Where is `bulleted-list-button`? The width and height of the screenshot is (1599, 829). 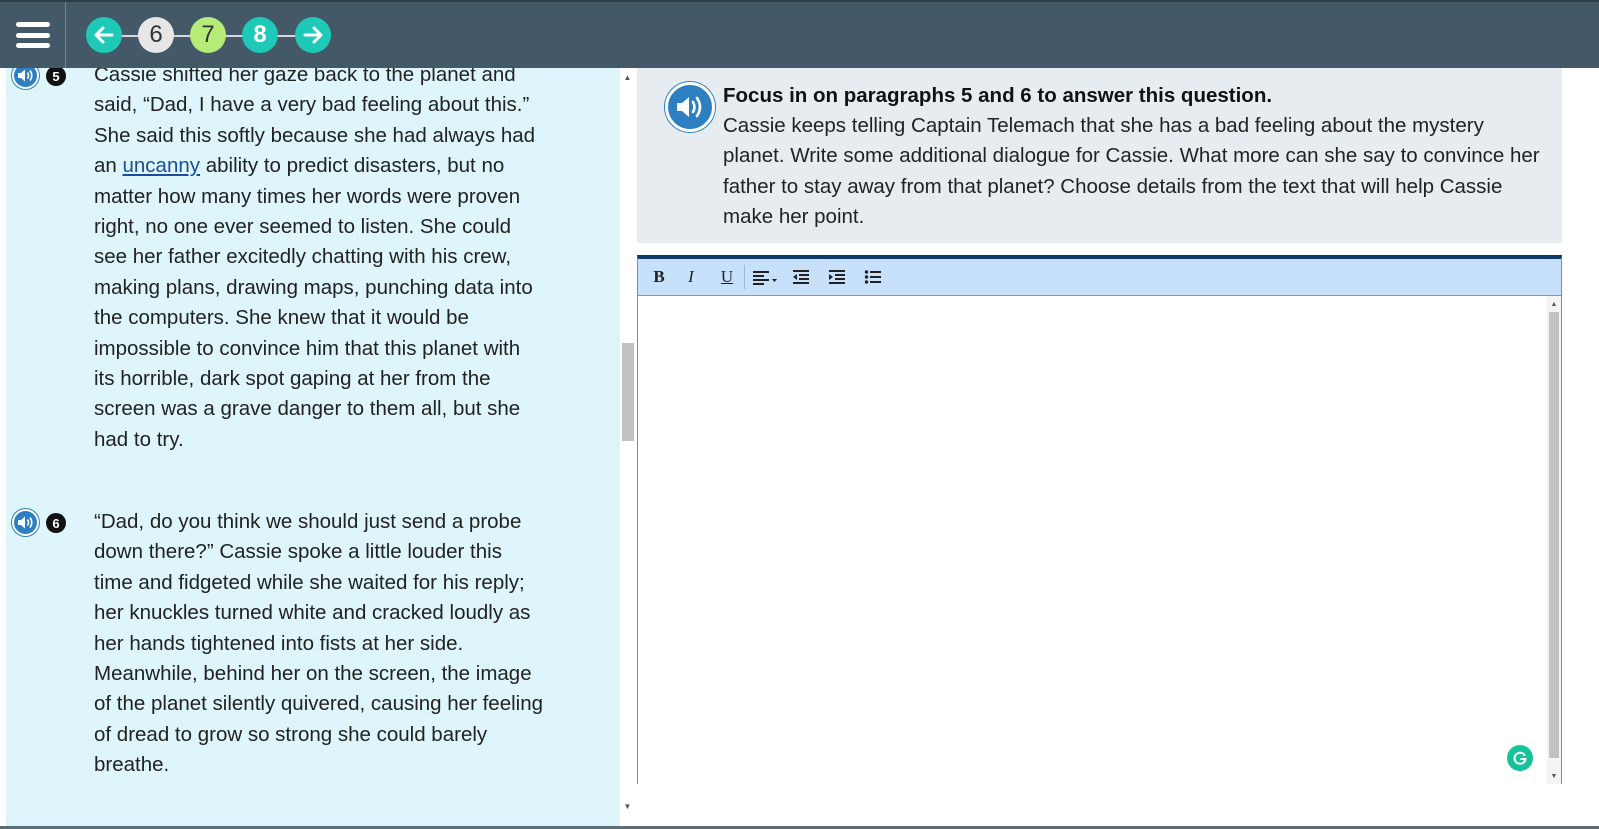
bulleted-list-button is located at coordinates (873, 277).